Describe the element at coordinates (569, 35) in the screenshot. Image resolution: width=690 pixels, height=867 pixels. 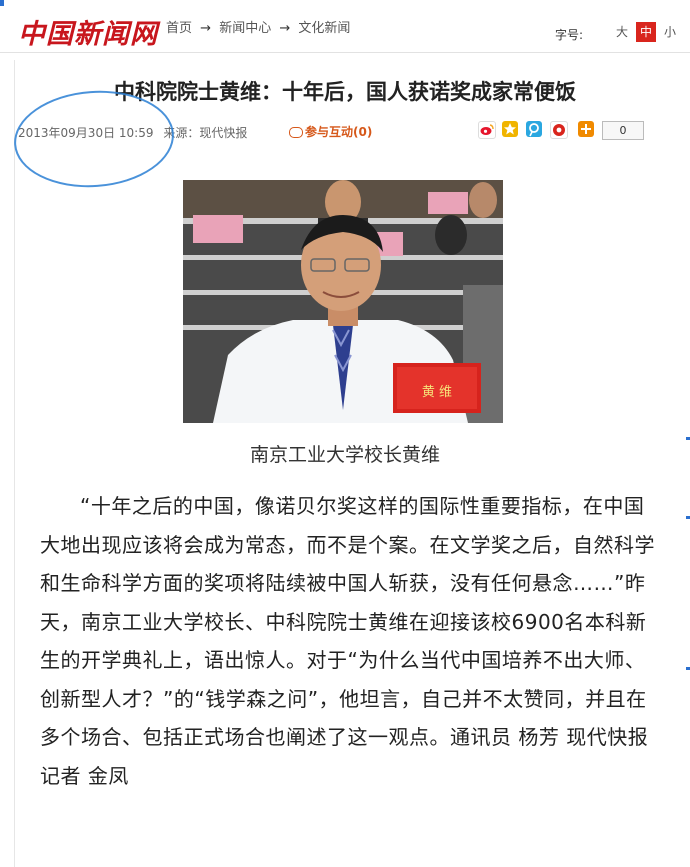
I see `font-size-label: 字号:` at that location.